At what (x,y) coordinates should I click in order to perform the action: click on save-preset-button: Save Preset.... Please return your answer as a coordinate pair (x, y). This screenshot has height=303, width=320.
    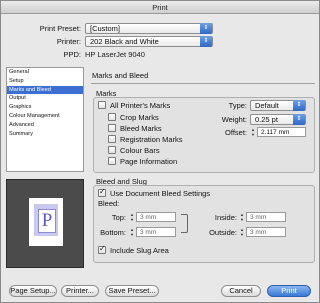
    Looking at the image, I should click on (132, 291).